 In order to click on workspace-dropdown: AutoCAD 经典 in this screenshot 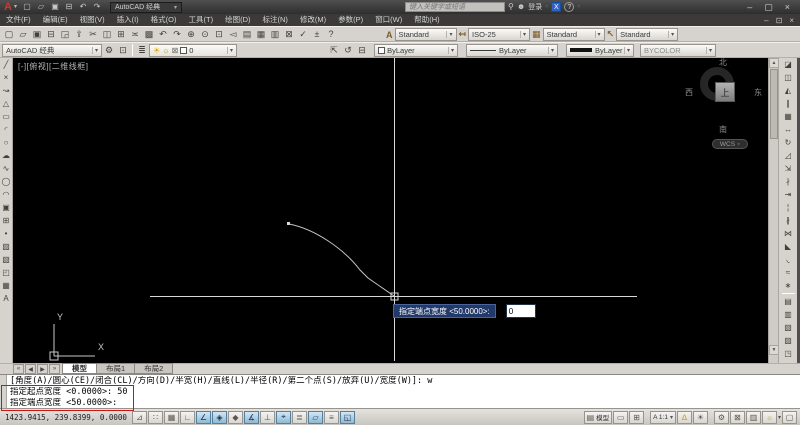, I will do `click(52, 50)`.